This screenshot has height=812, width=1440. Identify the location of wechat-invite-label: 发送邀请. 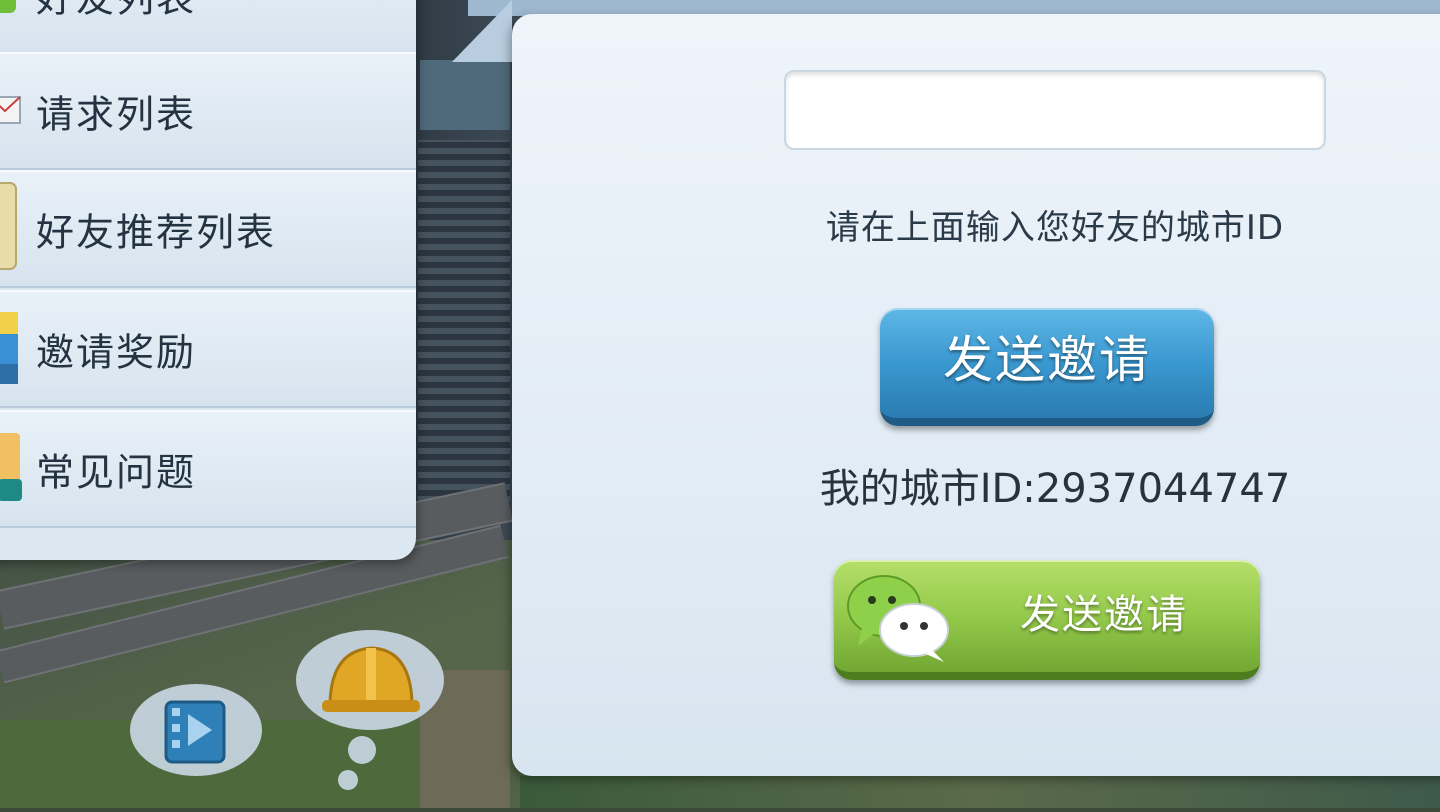
(1104, 615).